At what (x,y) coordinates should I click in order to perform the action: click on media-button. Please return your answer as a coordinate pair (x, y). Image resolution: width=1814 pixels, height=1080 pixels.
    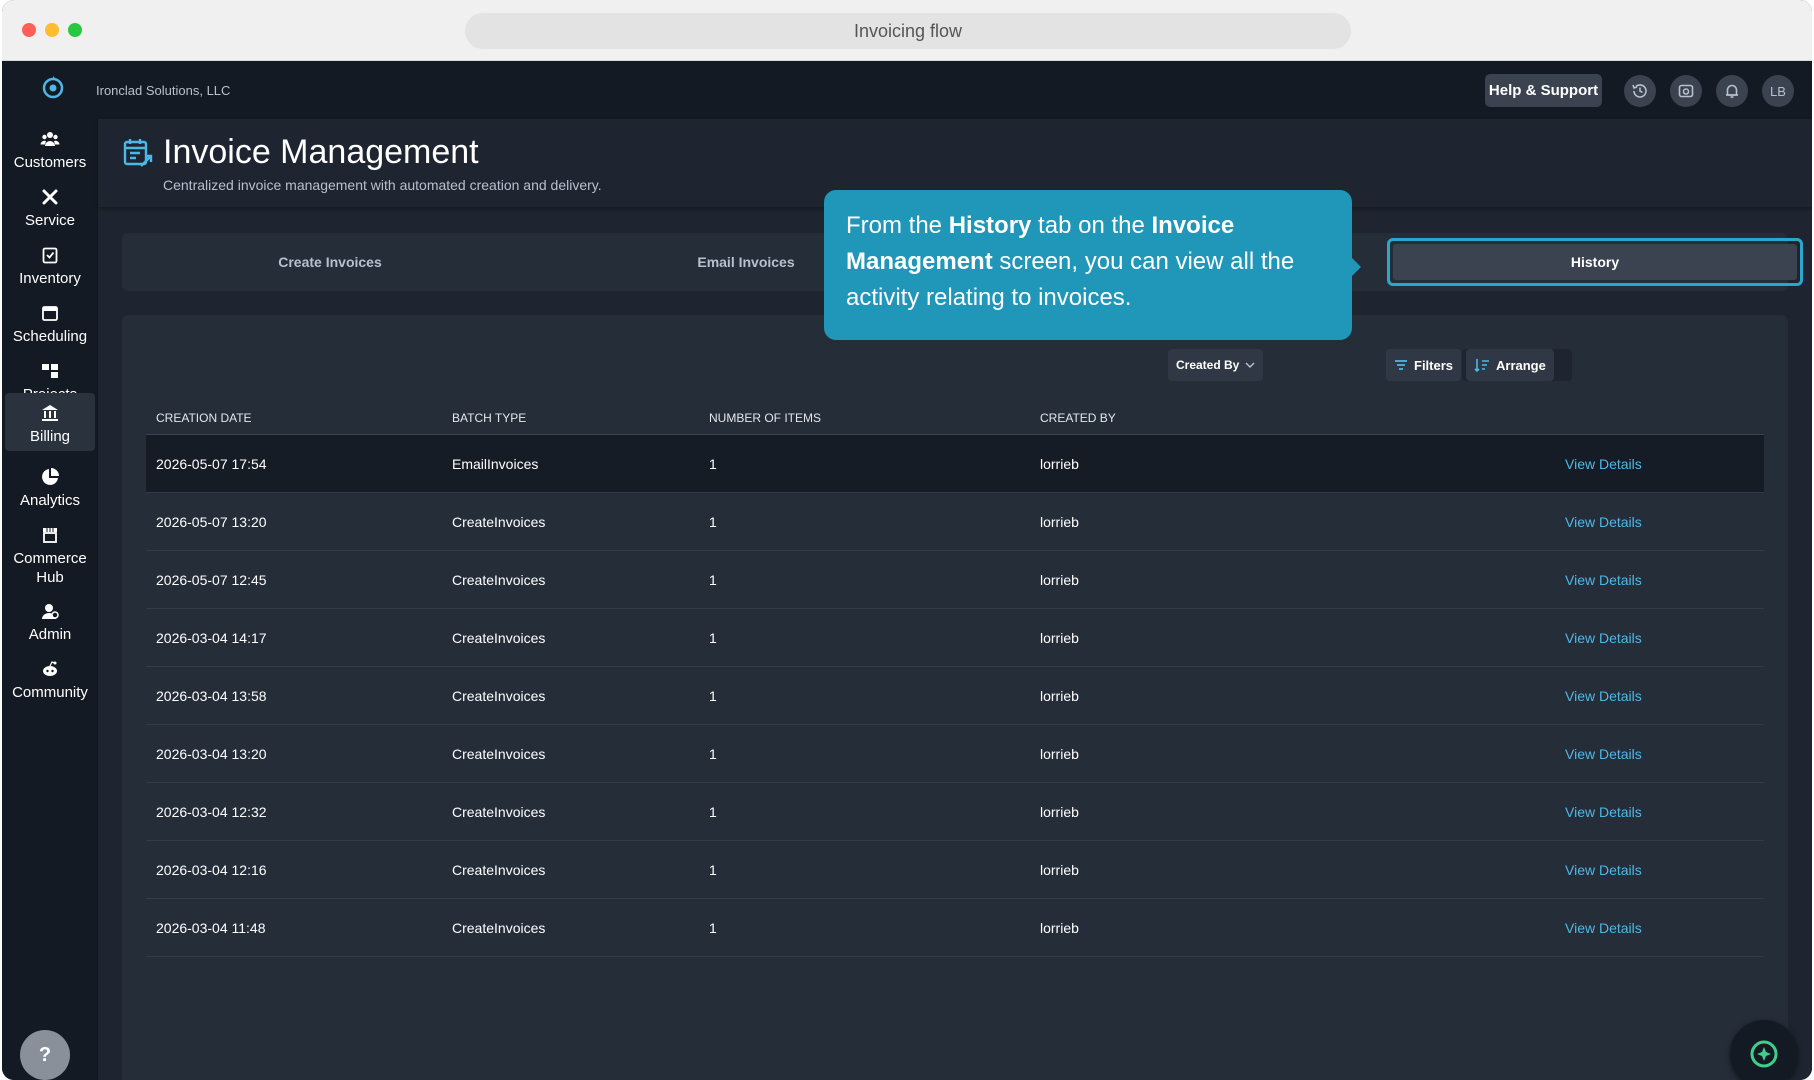
    Looking at the image, I should click on (1686, 91).